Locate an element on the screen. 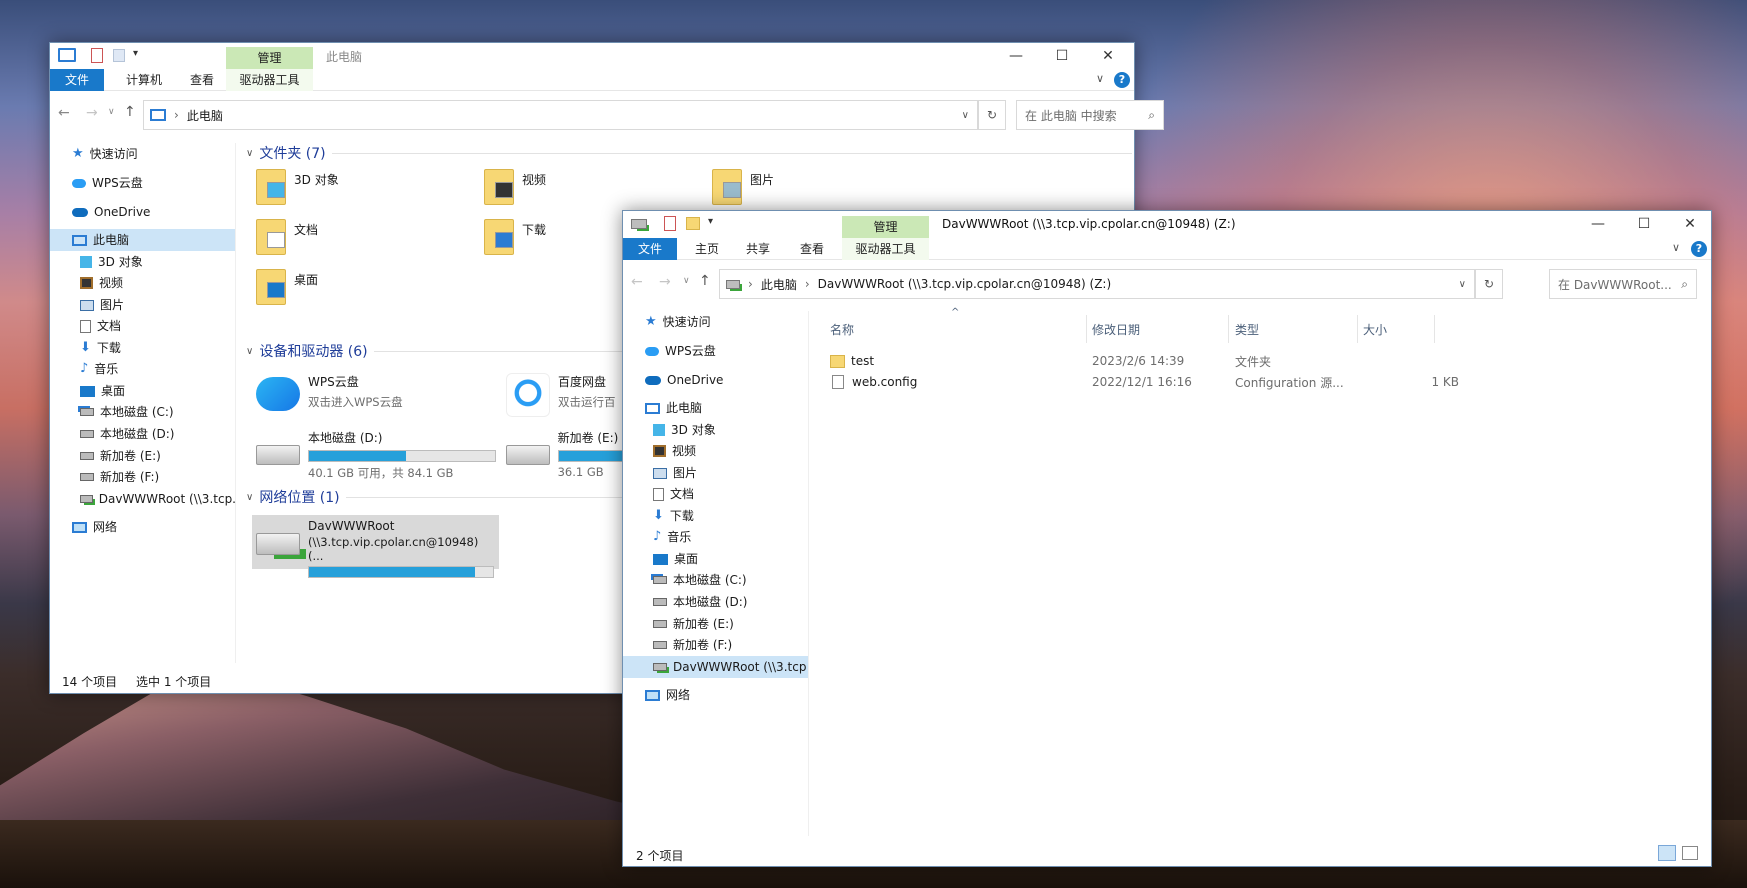 This screenshot has width=1747, height=888. column-header-size: 大小 is located at coordinates (1375, 329).